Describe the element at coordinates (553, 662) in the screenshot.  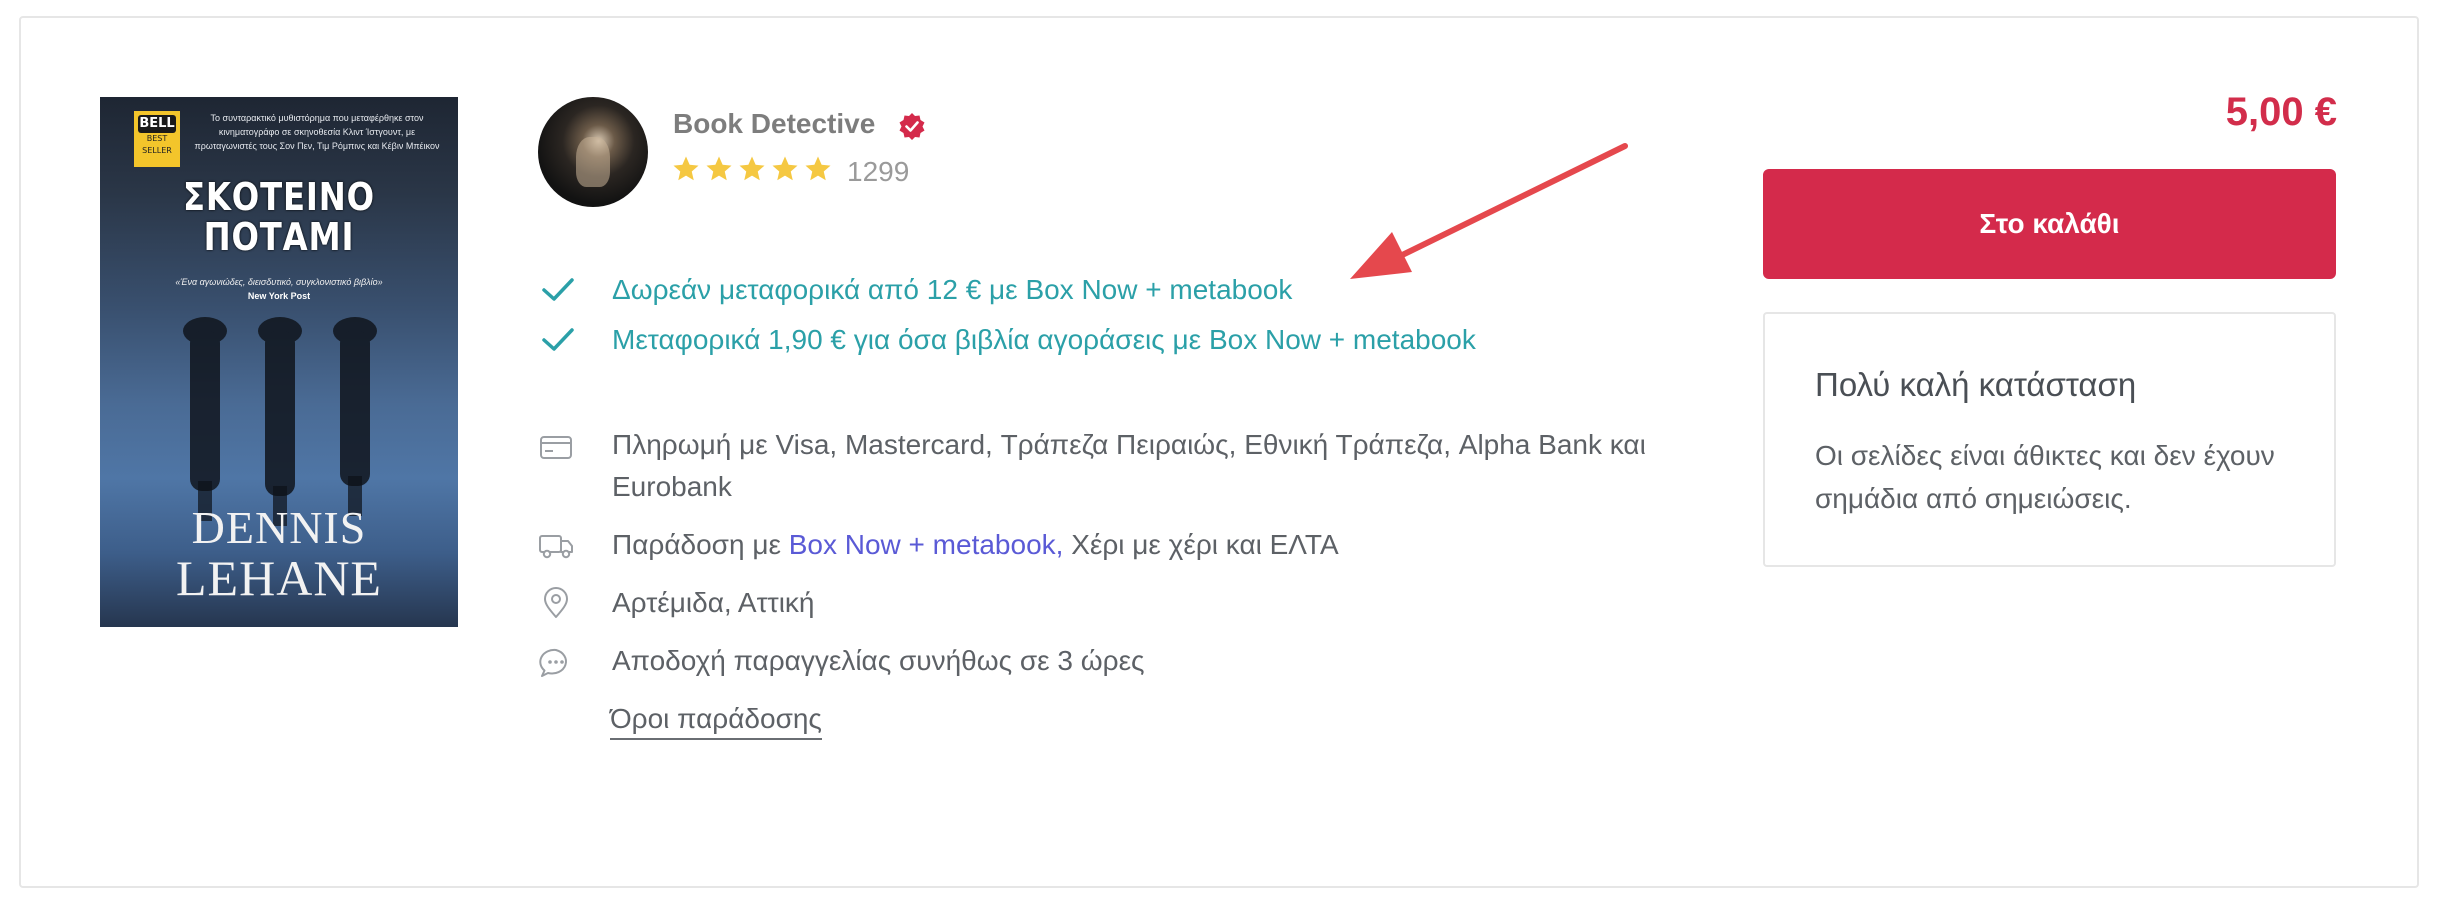
I see `chat-bubble-icon` at that location.